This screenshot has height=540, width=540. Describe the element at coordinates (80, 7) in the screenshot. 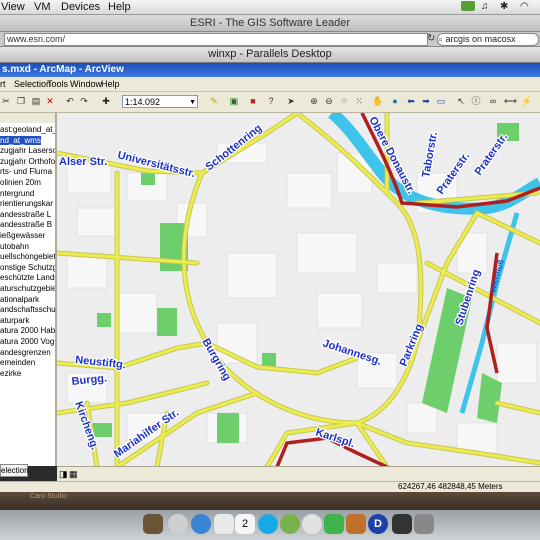

I see `menu-devices: Devices` at that location.